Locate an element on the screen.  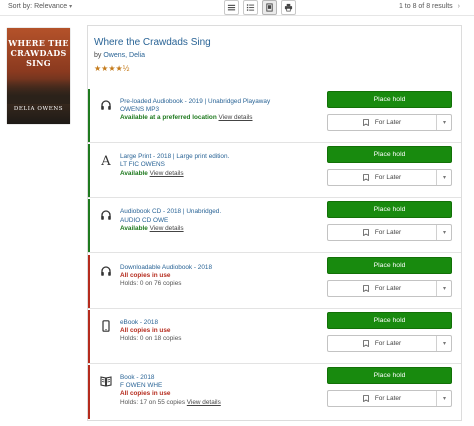
print-icon is located at coordinates (288, 7).